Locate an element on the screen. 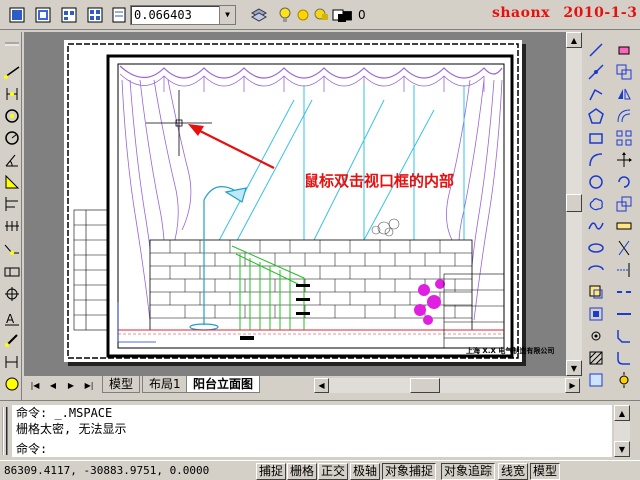 Image resolution: width=640 pixels, height=480 pixels. scroll-up-icon: ▲ is located at coordinates (574, 40).